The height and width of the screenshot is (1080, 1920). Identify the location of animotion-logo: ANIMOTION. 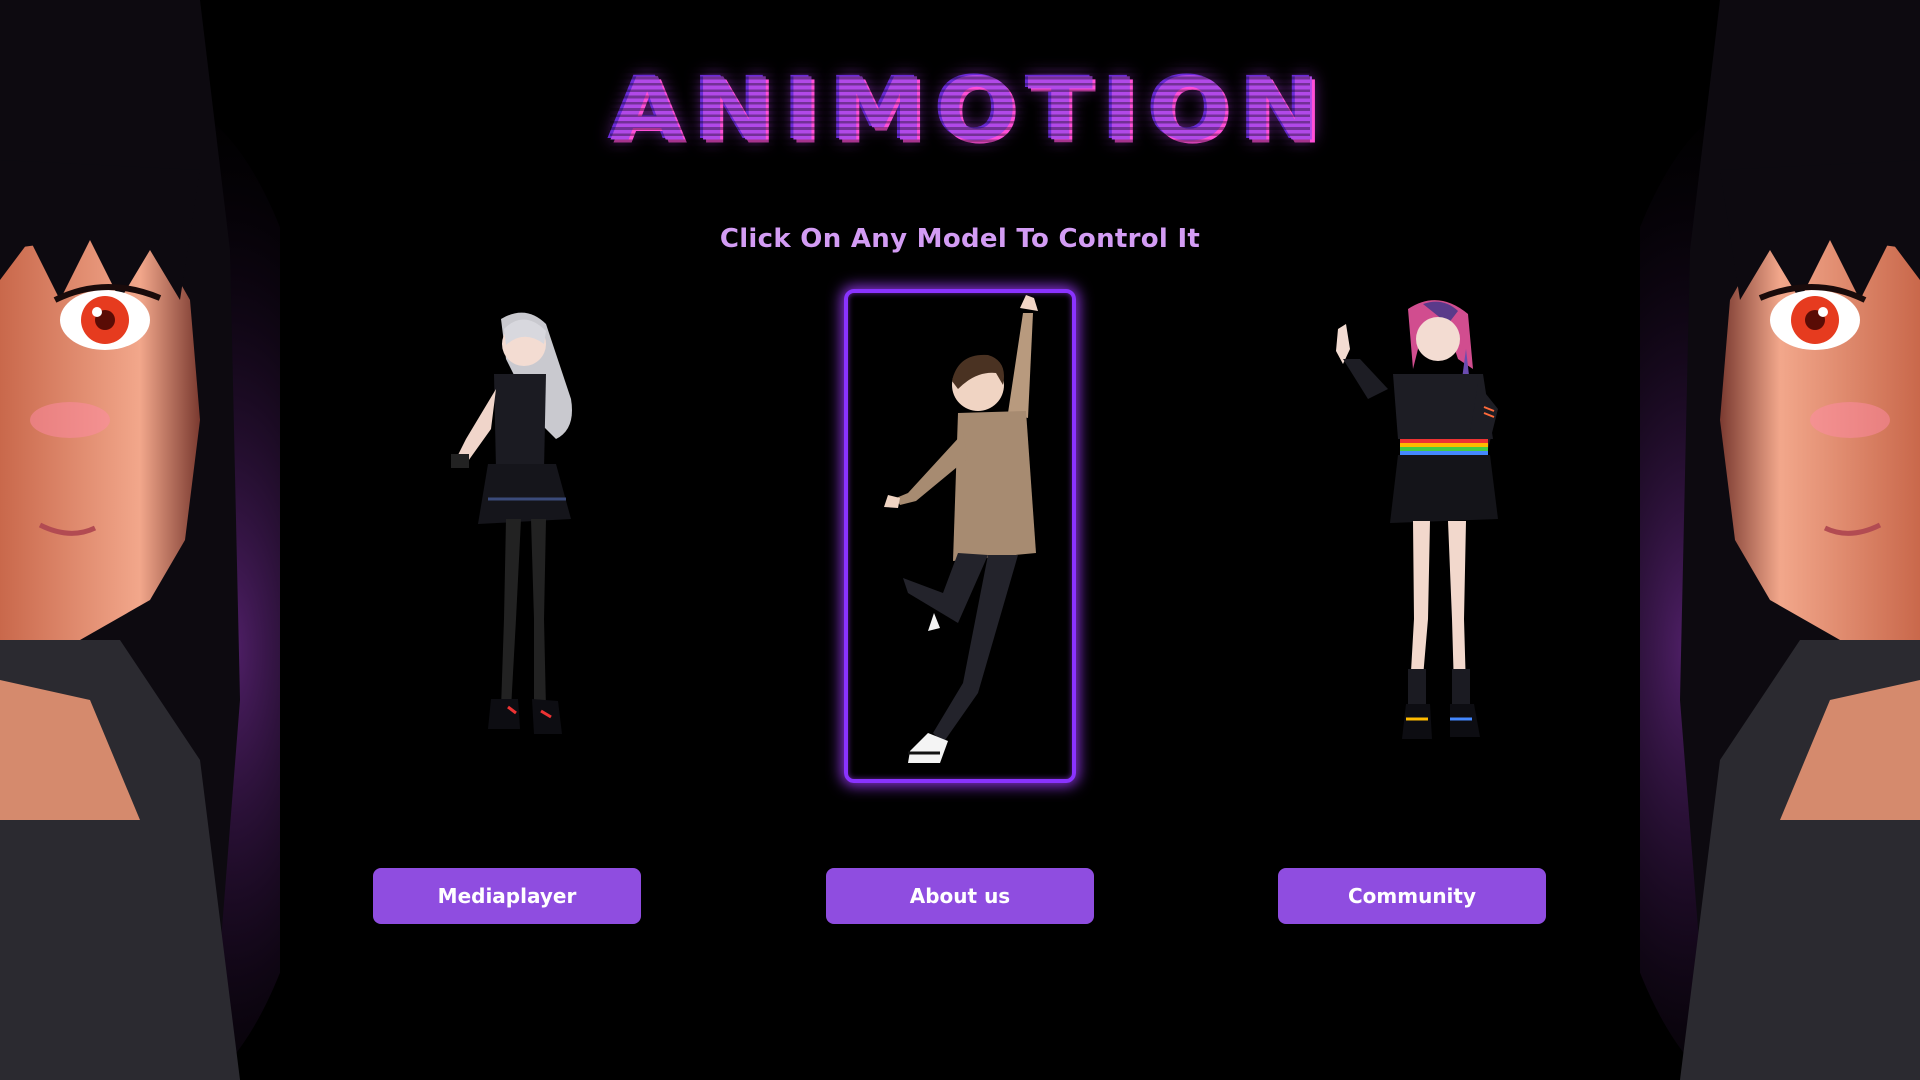
(970, 110).